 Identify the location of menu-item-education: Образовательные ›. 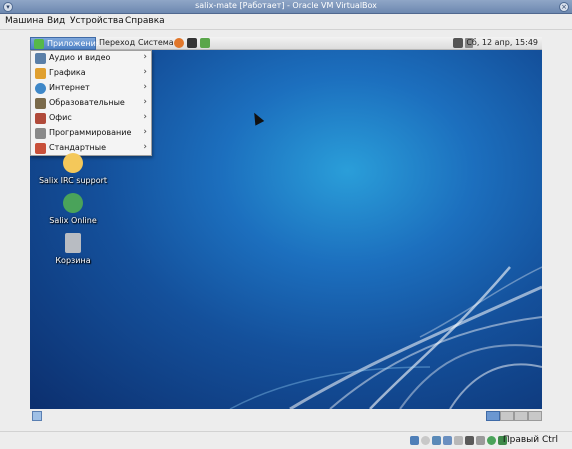
(91, 103).